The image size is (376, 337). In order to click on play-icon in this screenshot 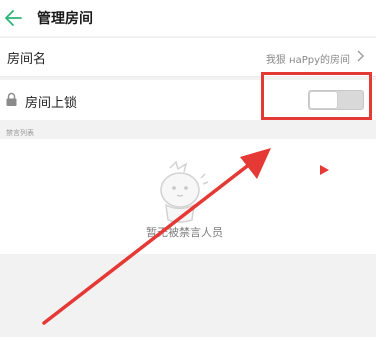, I will do `click(324, 170)`.